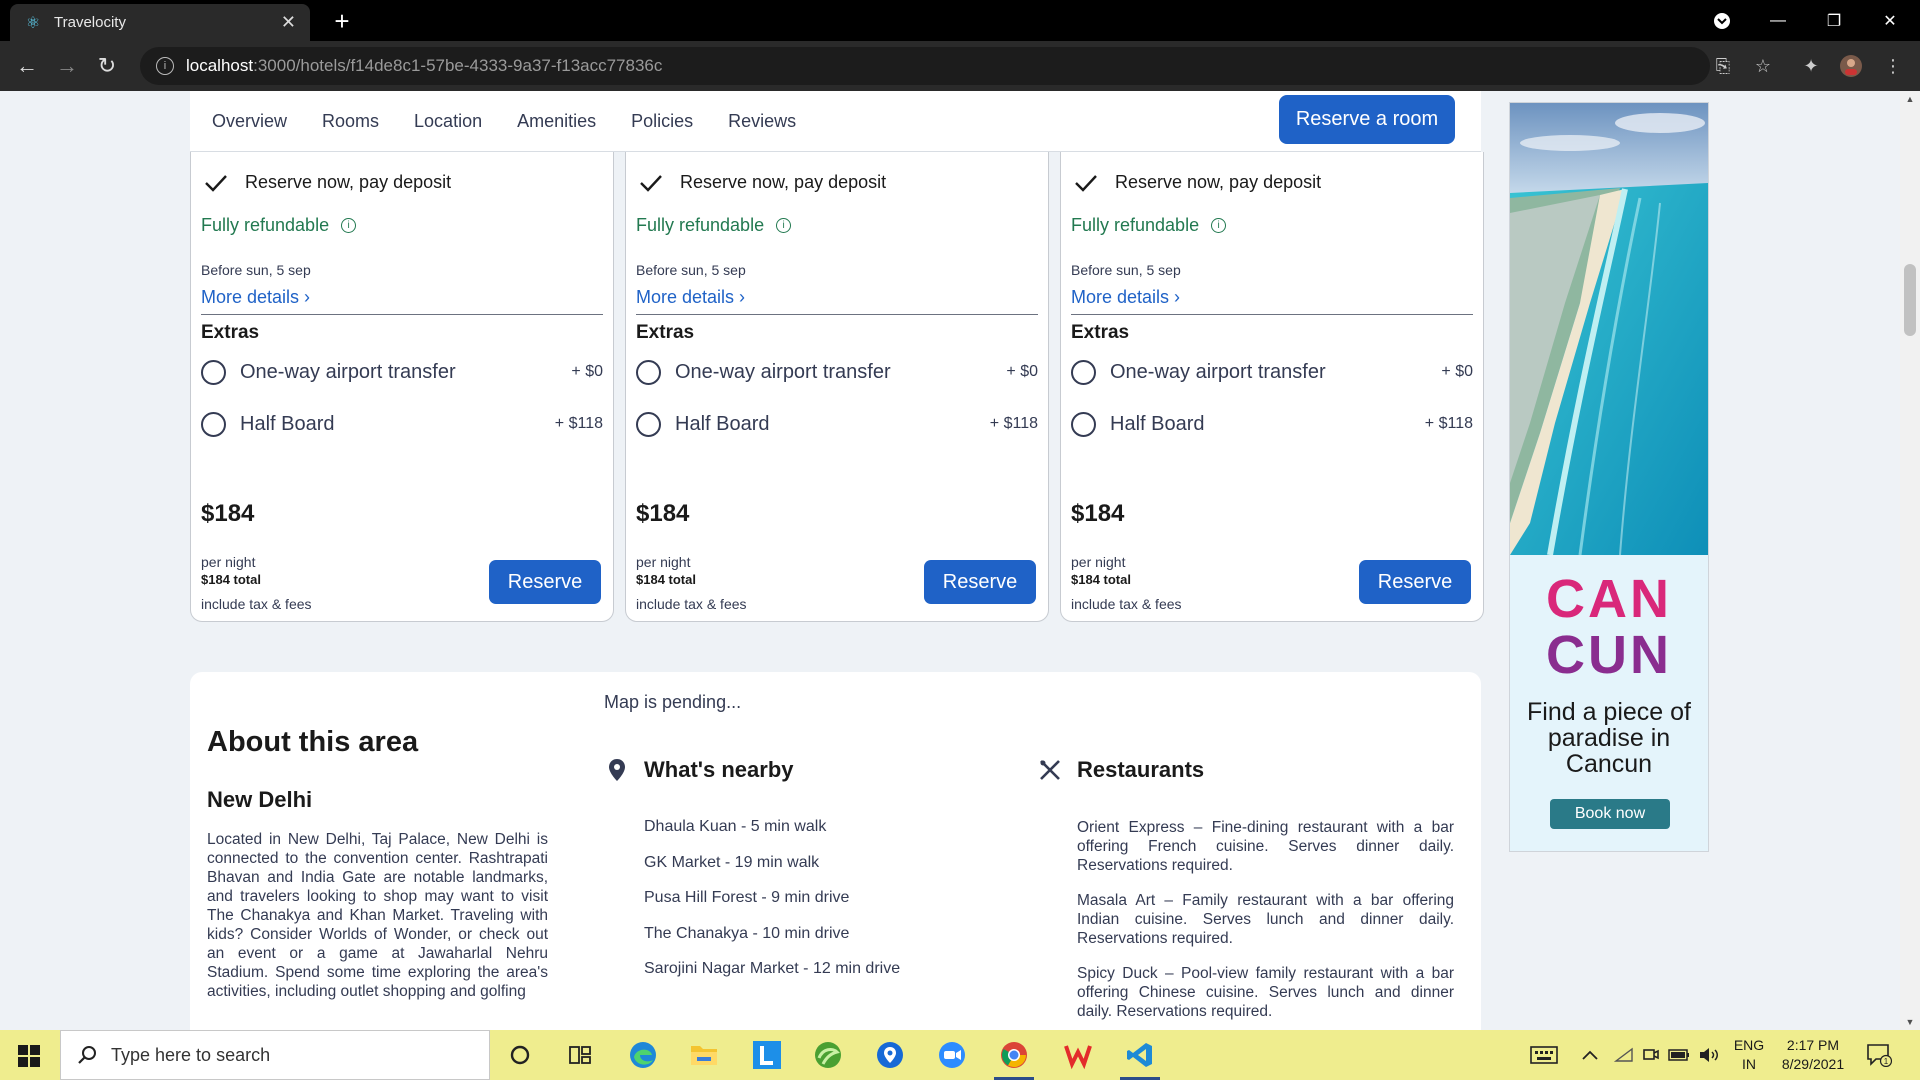 The height and width of the screenshot is (1080, 1920). Describe the element at coordinates (556, 121) in the screenshot. I see `subnav-amenities: Amenities` at that location.